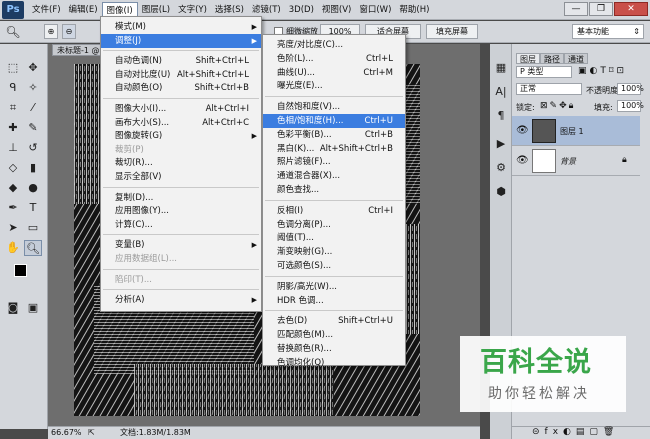 This screenshot has width=650, height=439. Describe the element at coordinates (33, 228) in the screenshot. I see `shape-tool-icon: ▭` at that location.